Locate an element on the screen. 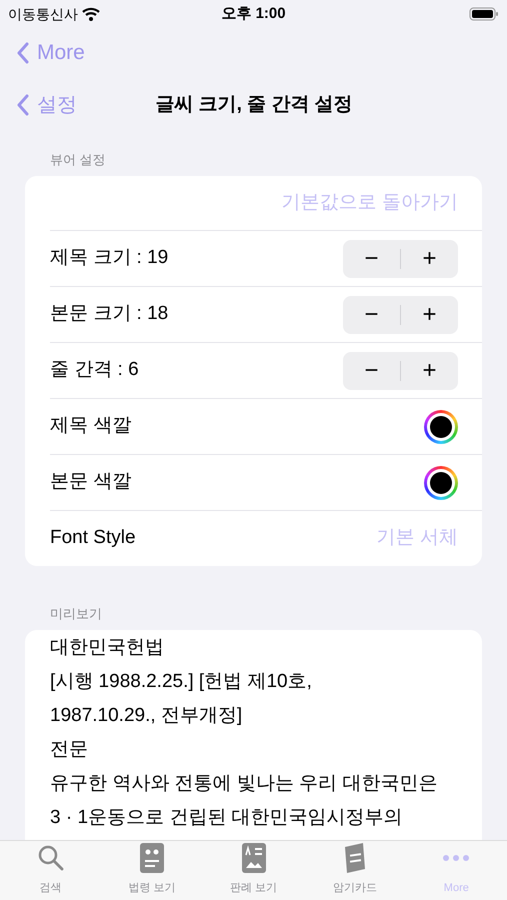 This screenshot has height=900, width=507. preview-text: [시행 1988.2.25.] [헌법 제10호, is located at coordinates (181, 682).